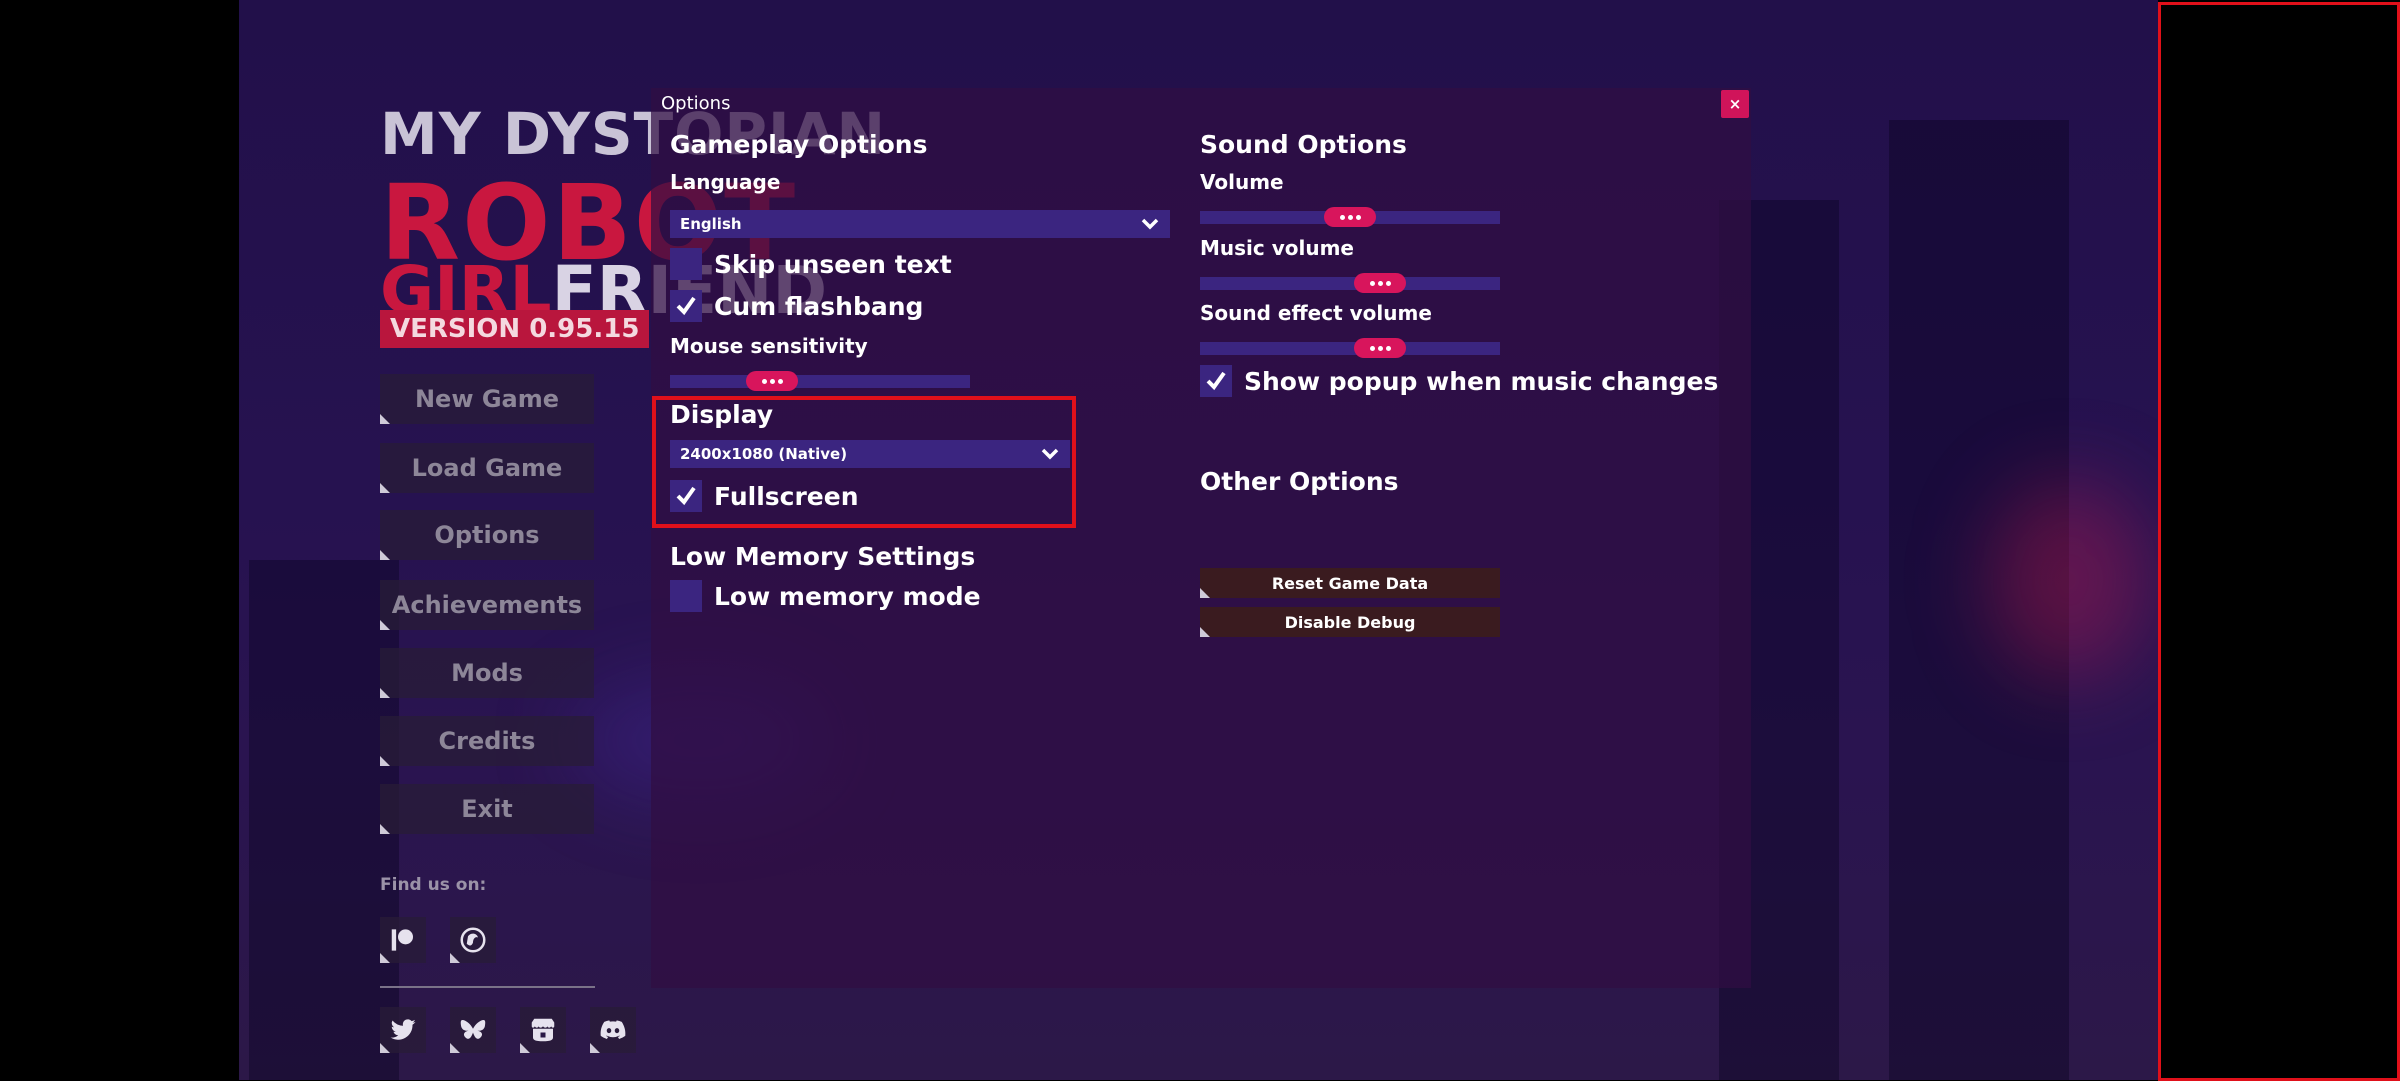 This screenshot has height=1081, width=2400. I want to click on version-badge: VERSION 0.95.15, so click(515, 329).